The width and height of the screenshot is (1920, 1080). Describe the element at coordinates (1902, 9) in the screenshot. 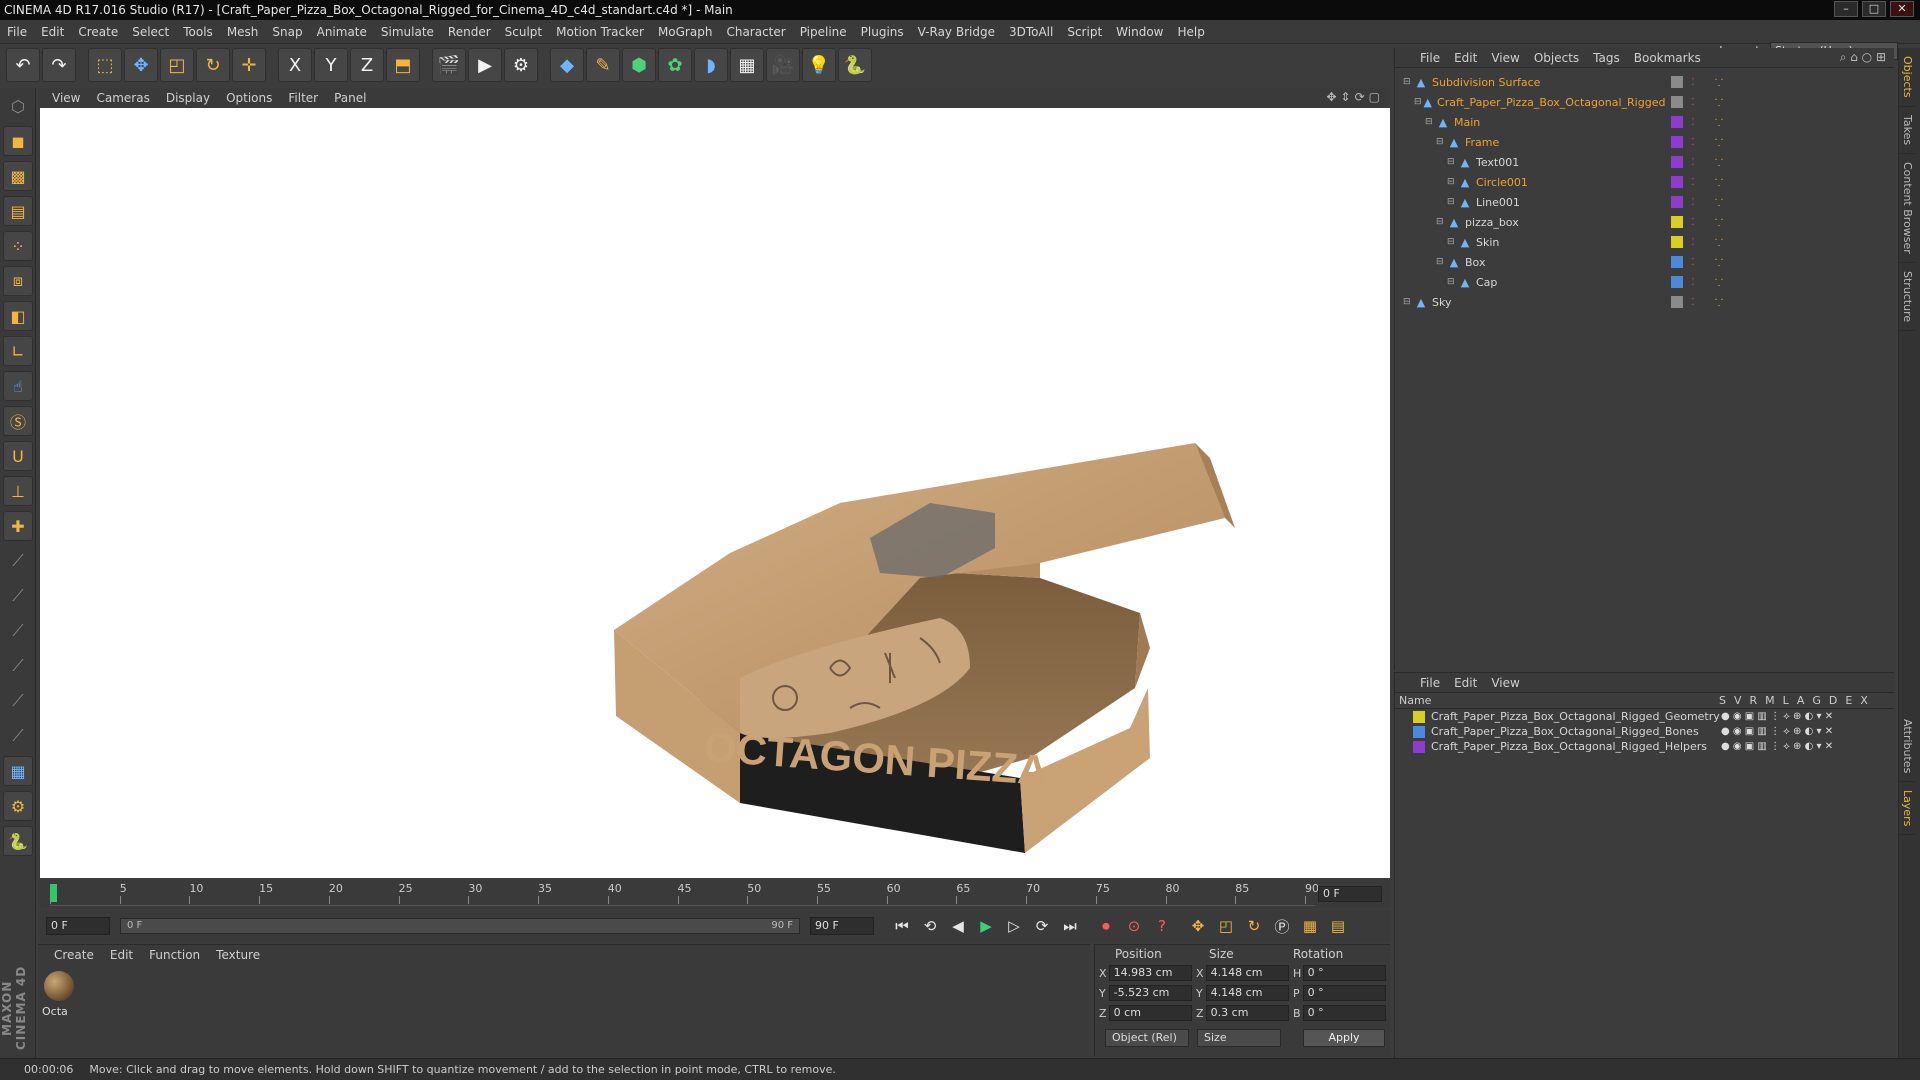

I see `close-button: ✕` at that location.